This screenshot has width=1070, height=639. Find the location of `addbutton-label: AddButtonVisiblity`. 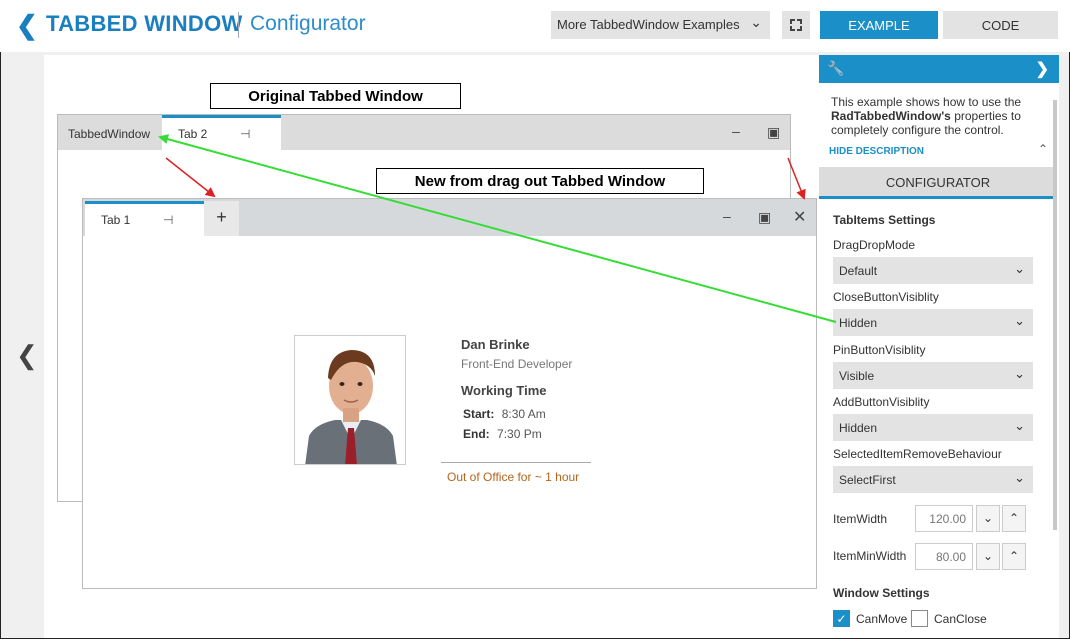

addbutton-label: AddButtonVisiblity is located at coordinates (881, 402).